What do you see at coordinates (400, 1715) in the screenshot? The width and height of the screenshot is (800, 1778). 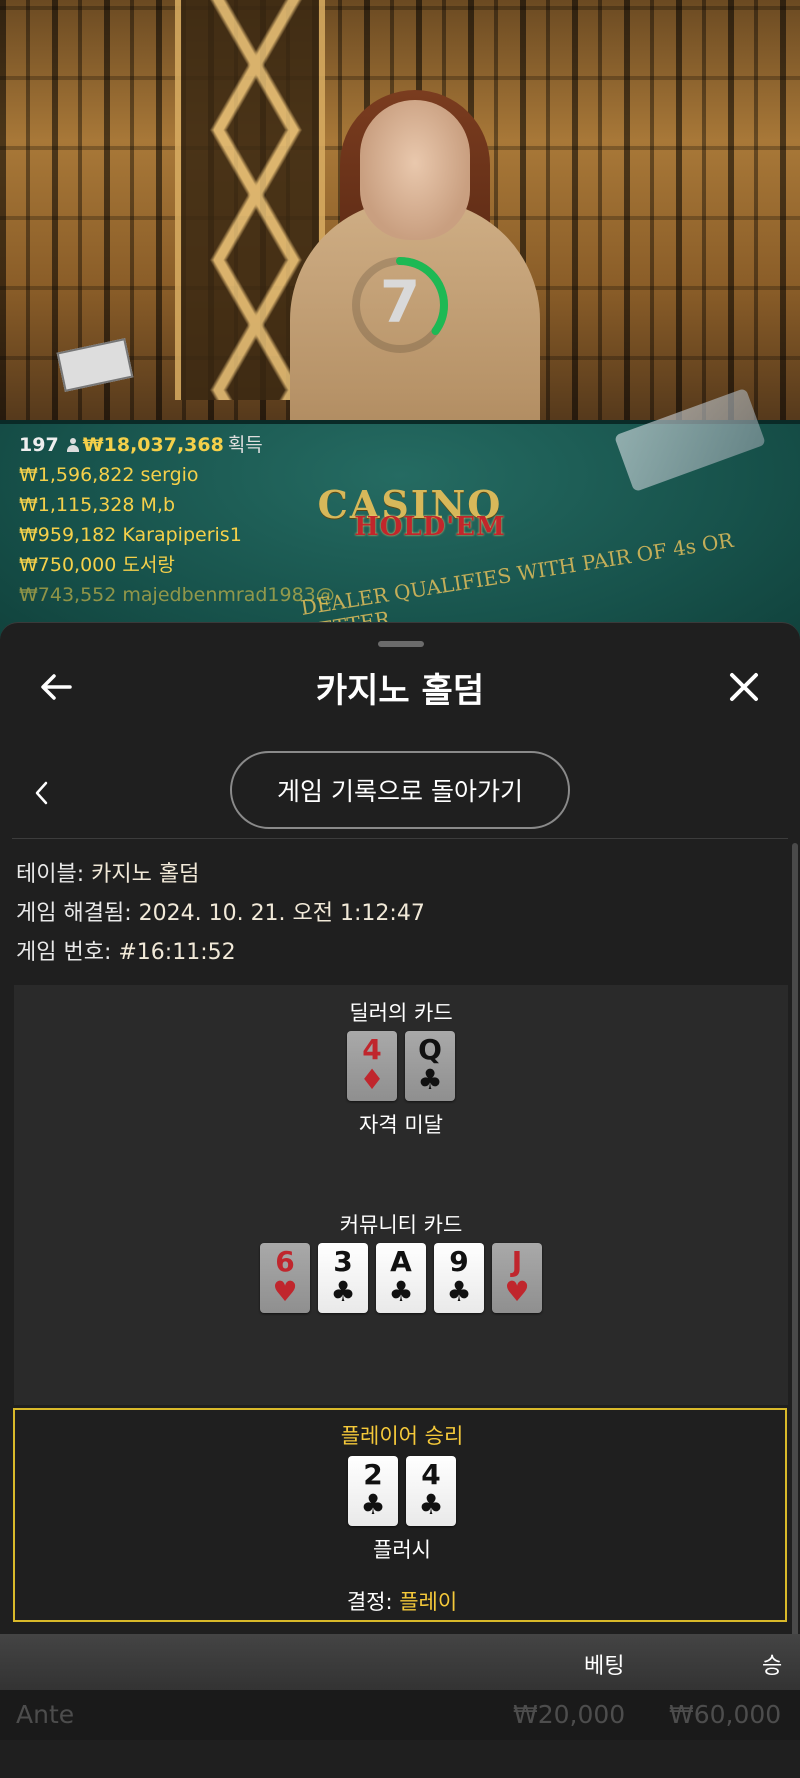 I see `table-row: Ante ₩20,000 ₩60,000` at bounding box center [400, 1715].